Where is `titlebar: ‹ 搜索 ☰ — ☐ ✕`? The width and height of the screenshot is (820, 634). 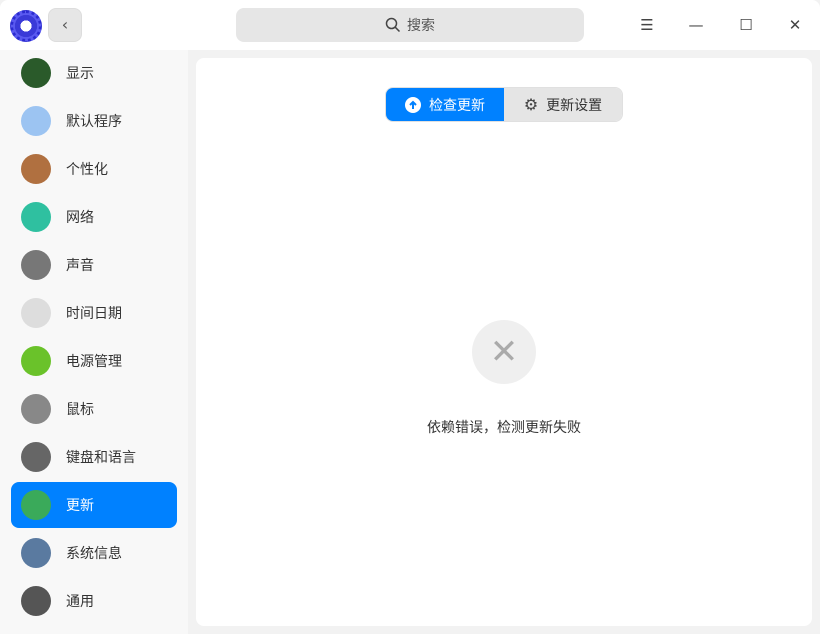
titlebar: ‹ 搜索 ☰ — ☐ ✕ is located at coordinates (410, 25).